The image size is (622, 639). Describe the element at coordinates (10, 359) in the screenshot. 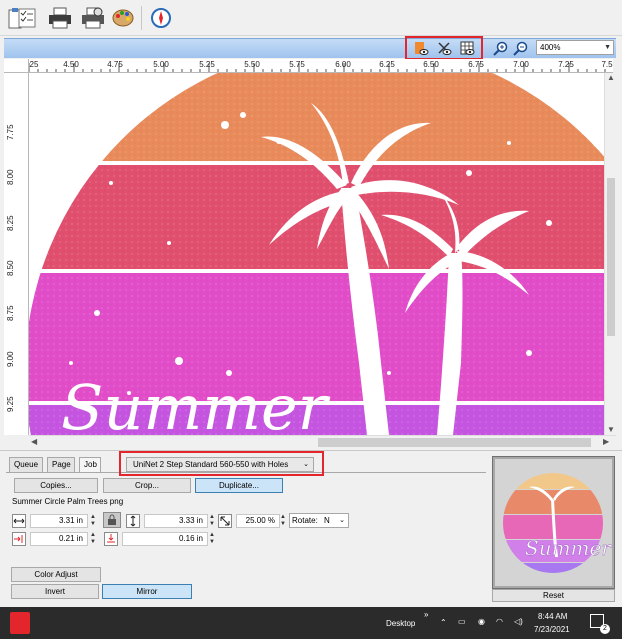

I see `ruler-v-label: 9.00` at that location.